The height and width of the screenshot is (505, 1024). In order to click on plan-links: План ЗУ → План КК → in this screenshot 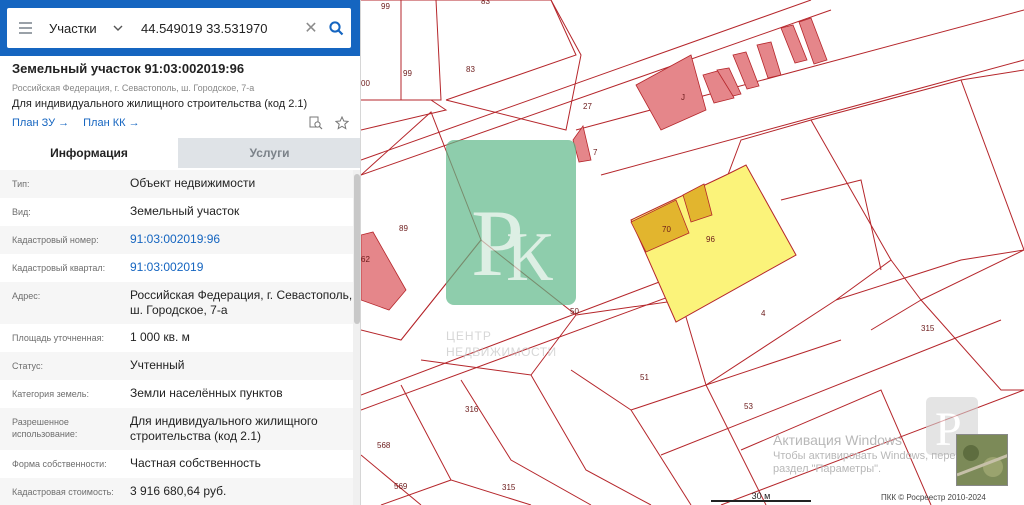, I will do `click(76, 123)`.